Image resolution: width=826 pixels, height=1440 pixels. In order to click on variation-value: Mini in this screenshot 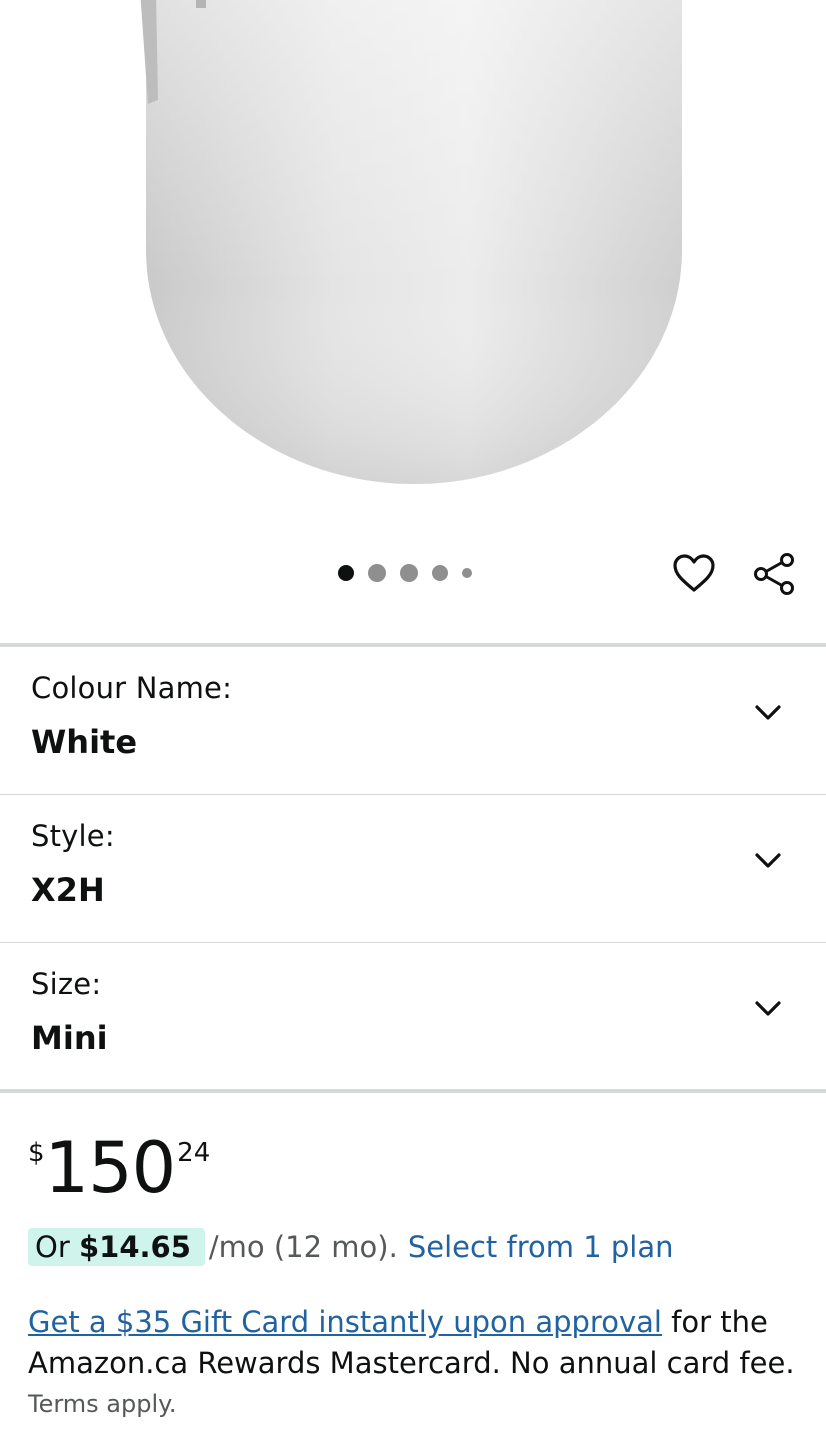, I will do `click(69, 1038)`.